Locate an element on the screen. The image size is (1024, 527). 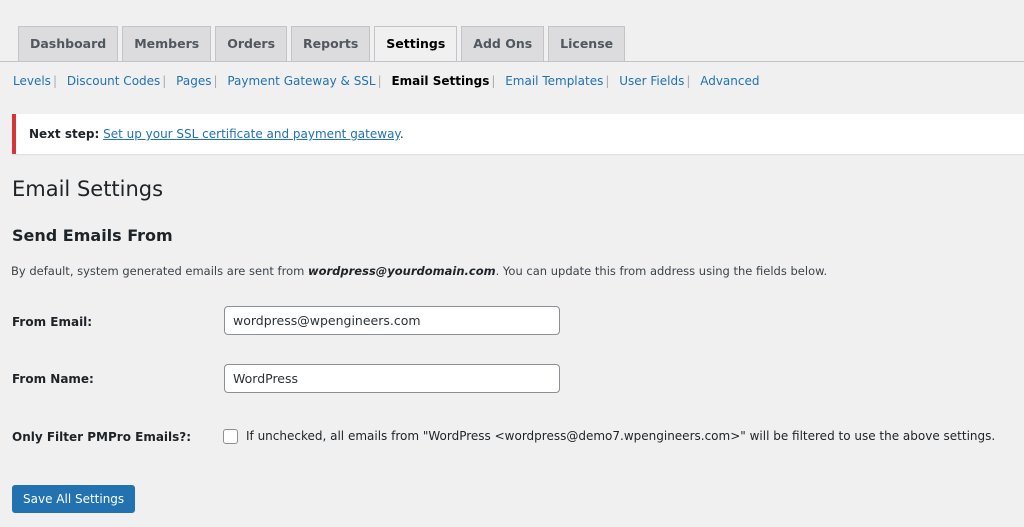
tab-divider is located at coordinates (512, 61).